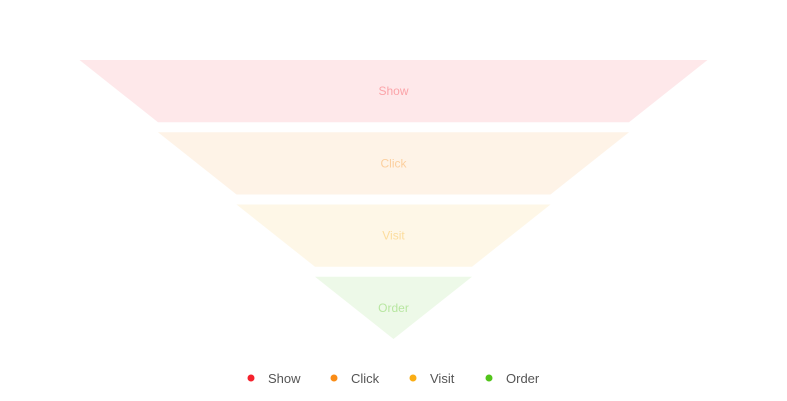  I want to click on funnel-label-show: Show, so click(393, 91).